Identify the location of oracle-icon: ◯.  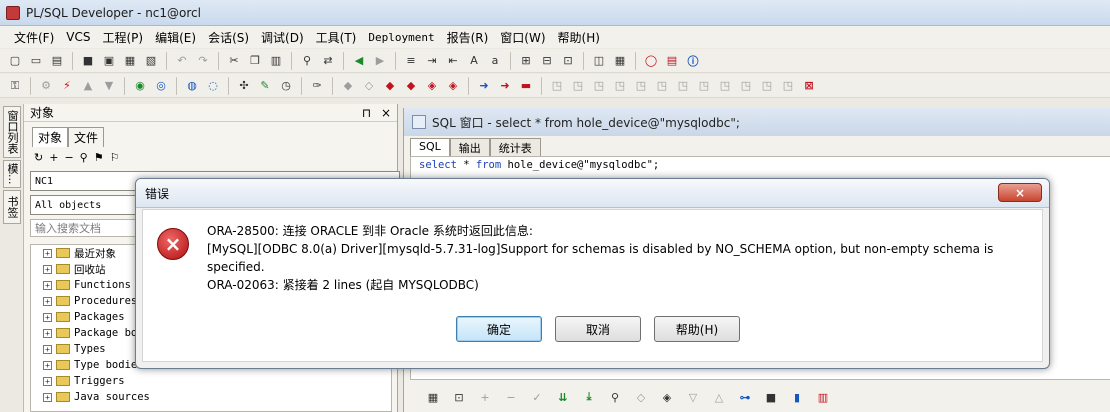
(651, 61).